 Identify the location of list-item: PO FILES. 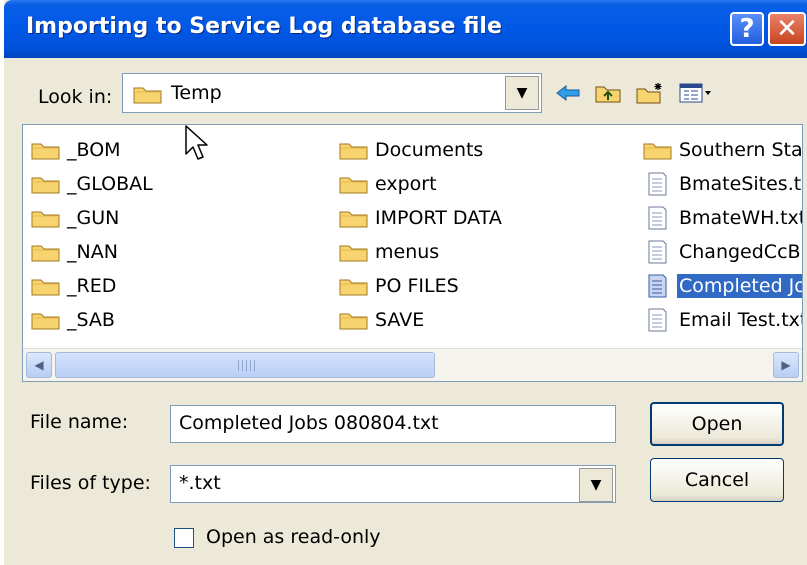
(421, 286).